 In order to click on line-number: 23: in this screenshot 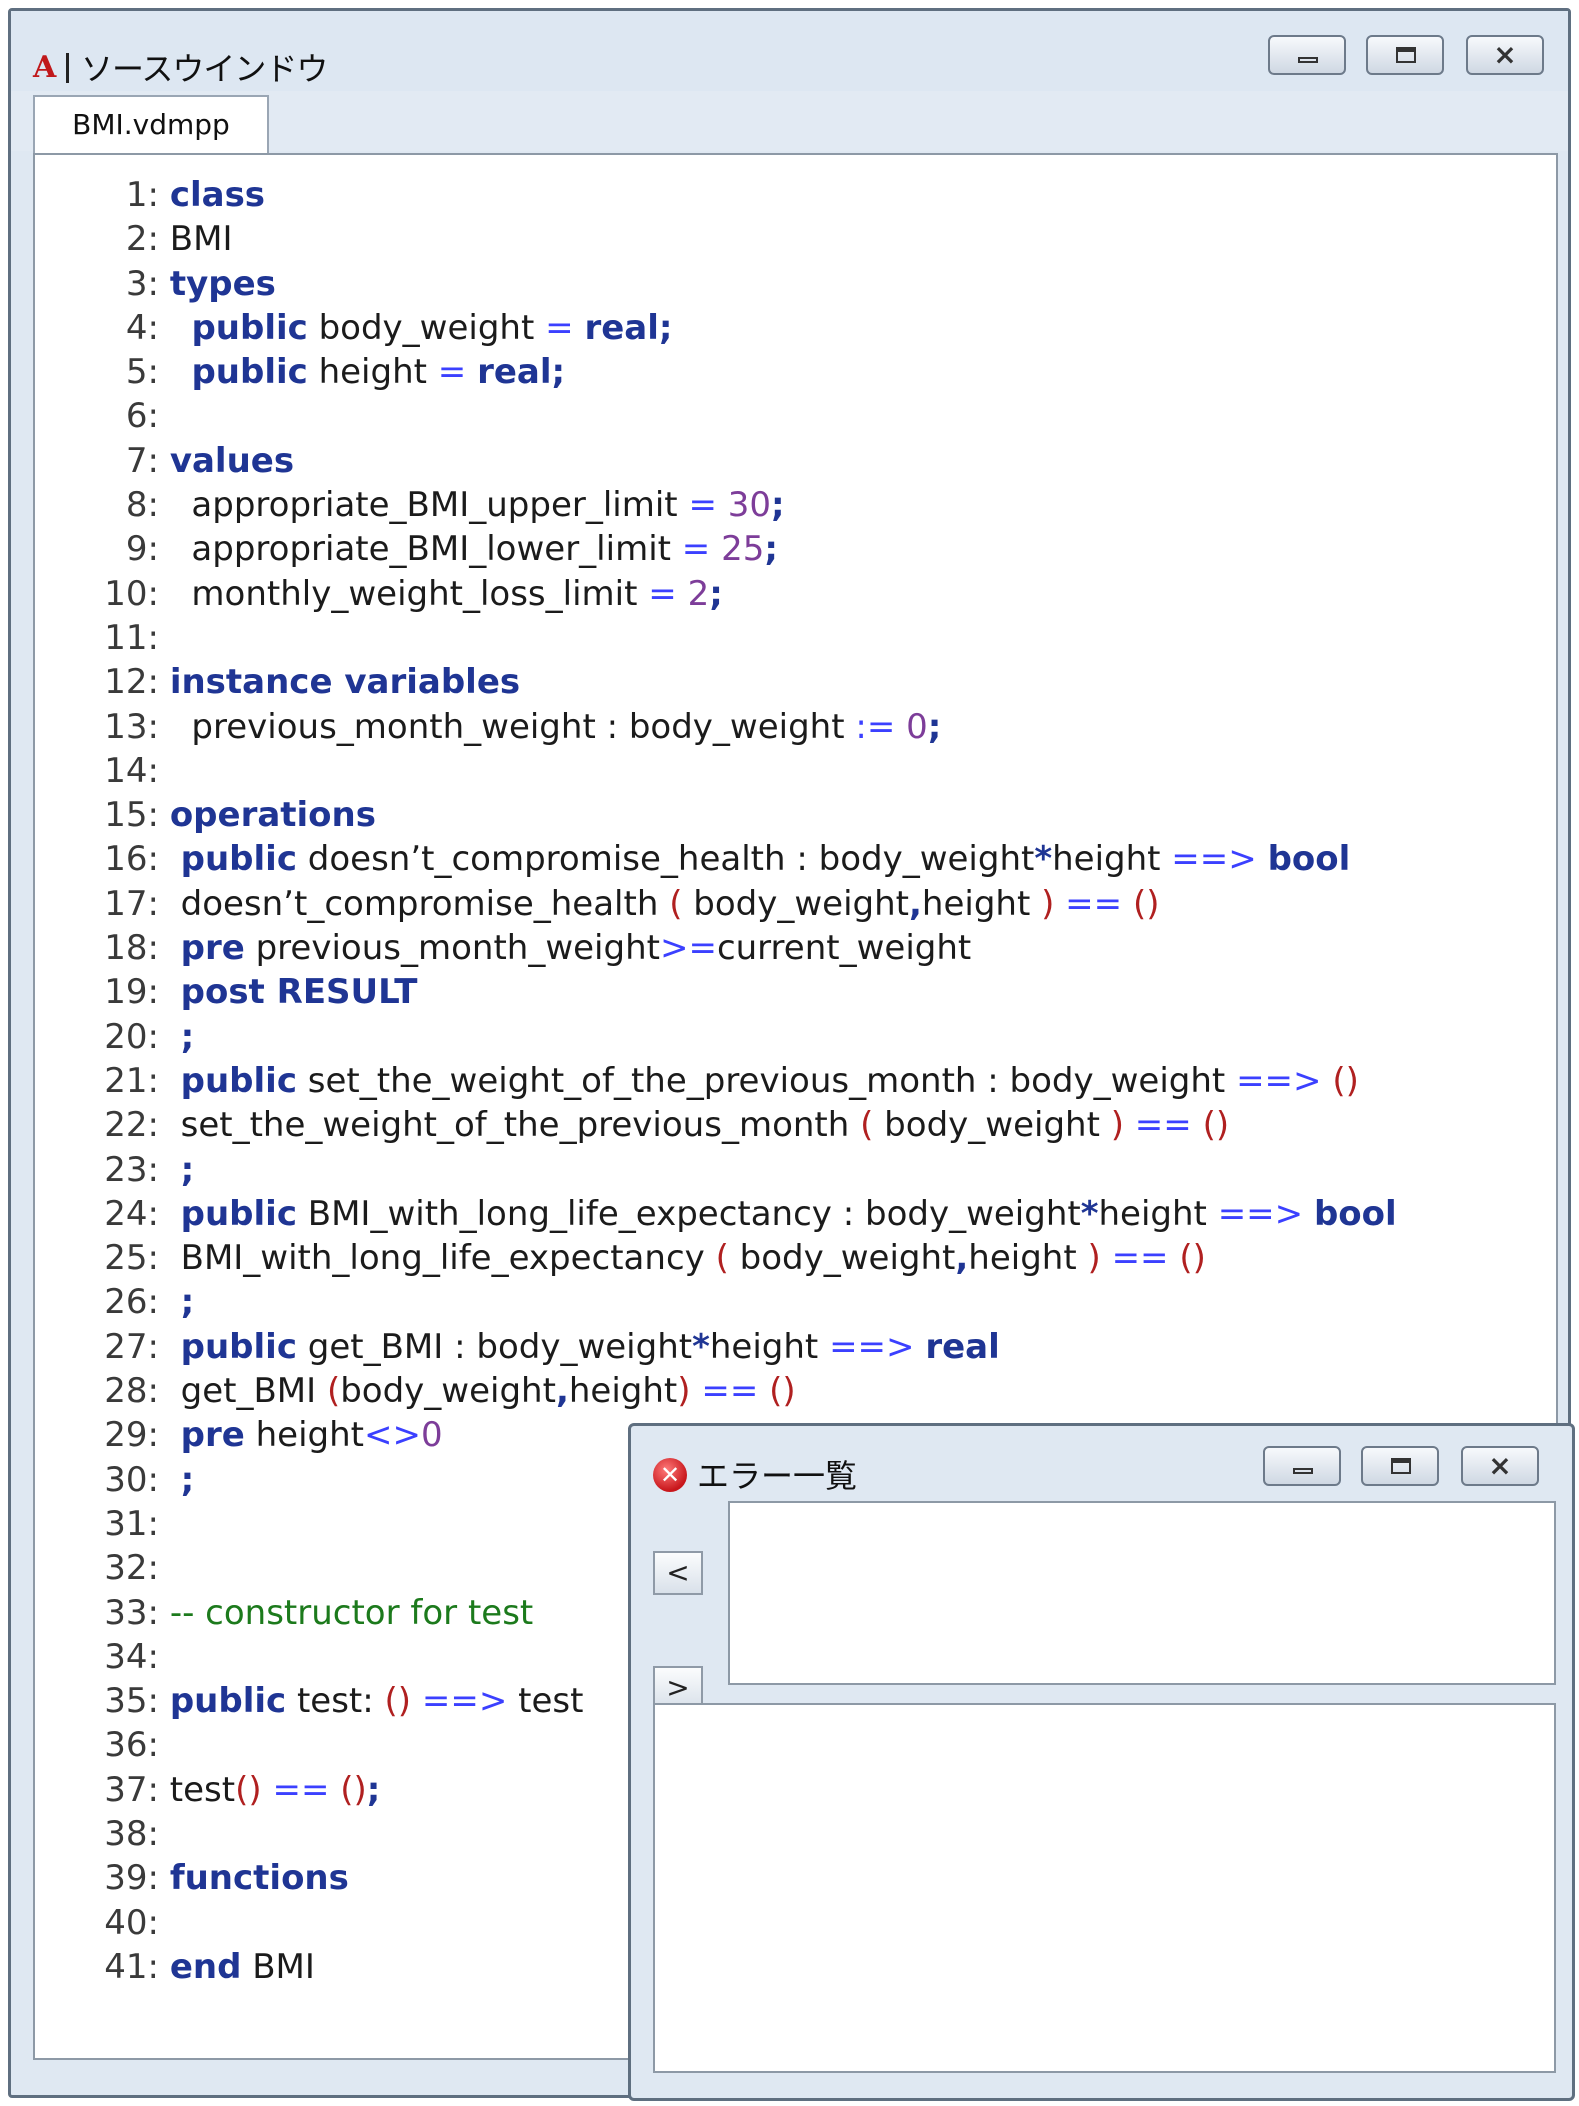, I will do `click(131, 1169)`.